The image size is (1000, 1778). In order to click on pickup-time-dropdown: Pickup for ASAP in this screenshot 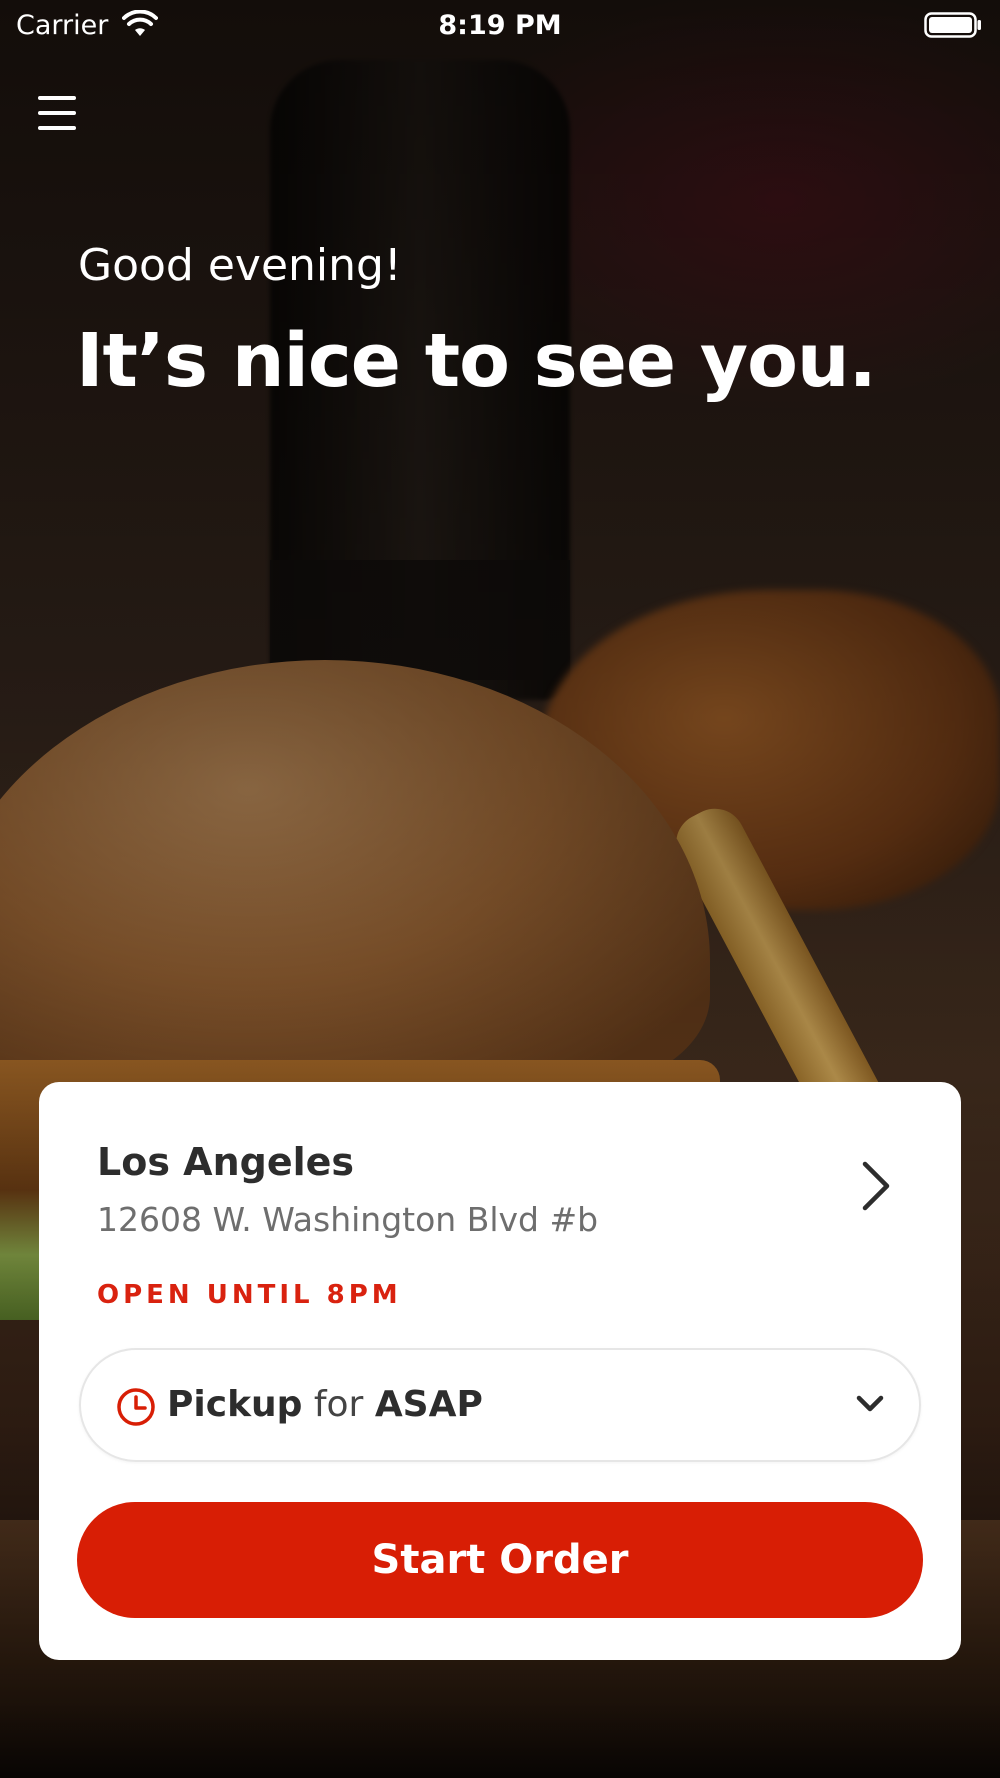, I will do `click(500, 1405)`.